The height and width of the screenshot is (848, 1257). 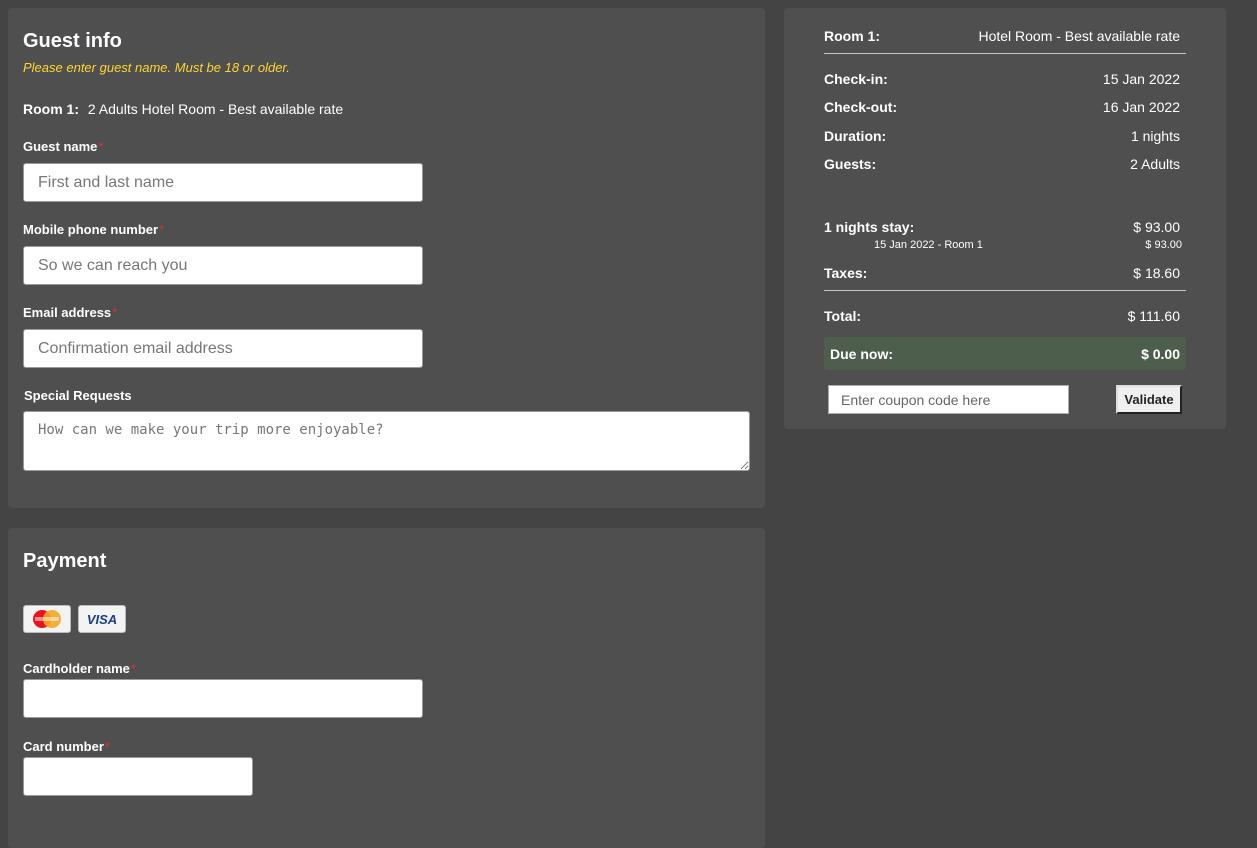 I want to click on phone-label: Mobile phone number*, so click(x=93, y=229).